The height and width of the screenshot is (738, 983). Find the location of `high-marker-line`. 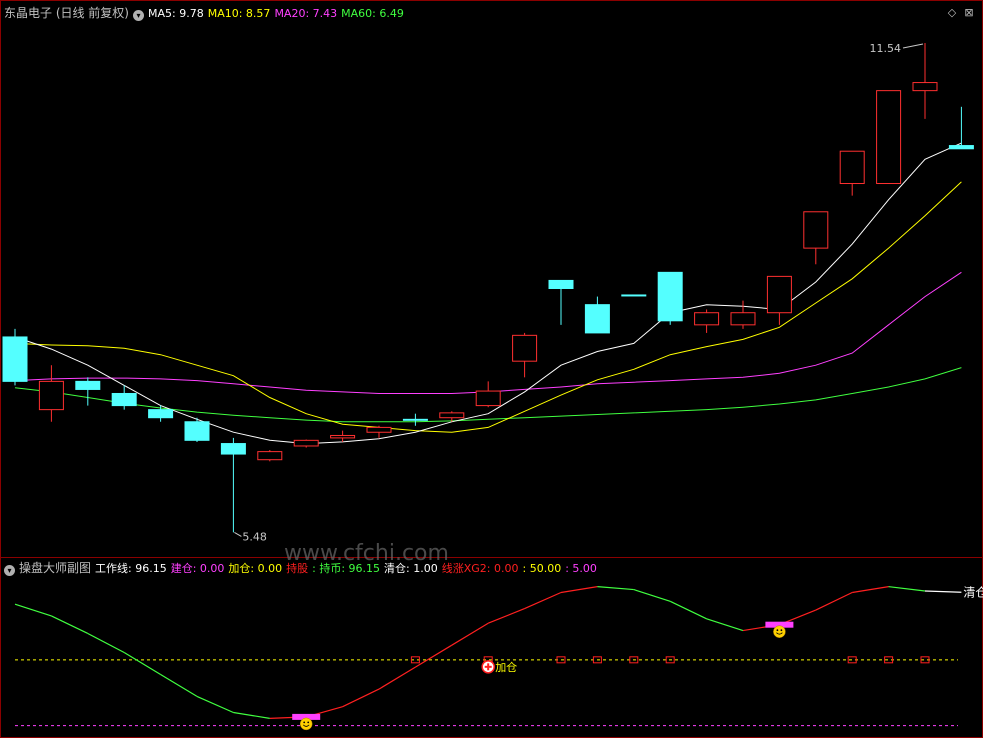

high-marker-line is located at coordinates (913, 46).